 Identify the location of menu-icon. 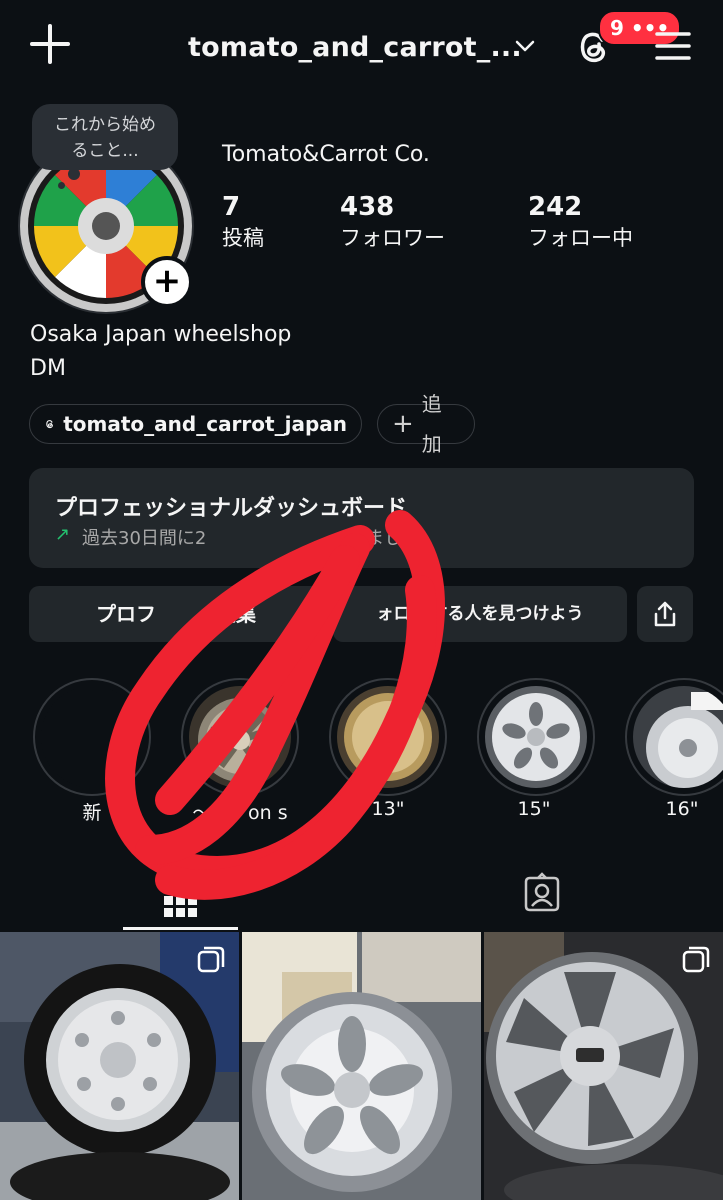
(673, 46).